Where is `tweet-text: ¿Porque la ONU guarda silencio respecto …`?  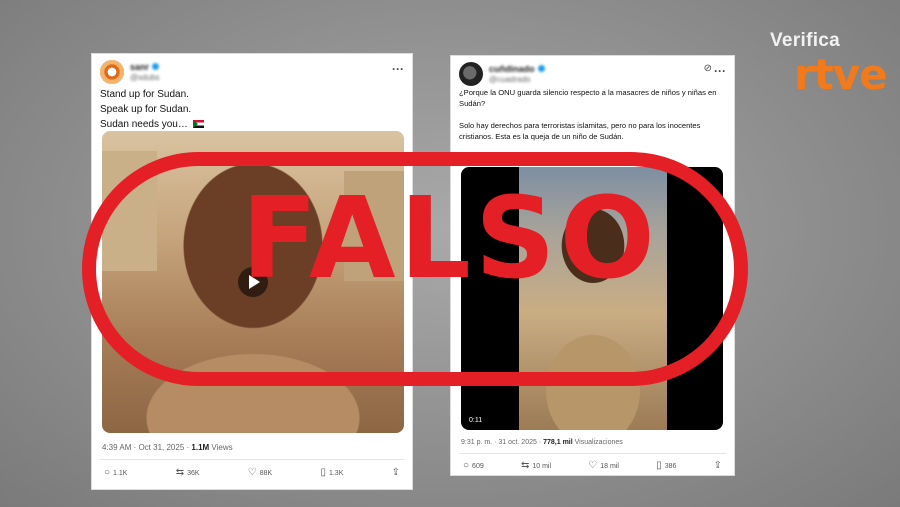
tweet-text: ¿Porque la ONU guarda silencio respecto … is located at coordinates (592, 114).